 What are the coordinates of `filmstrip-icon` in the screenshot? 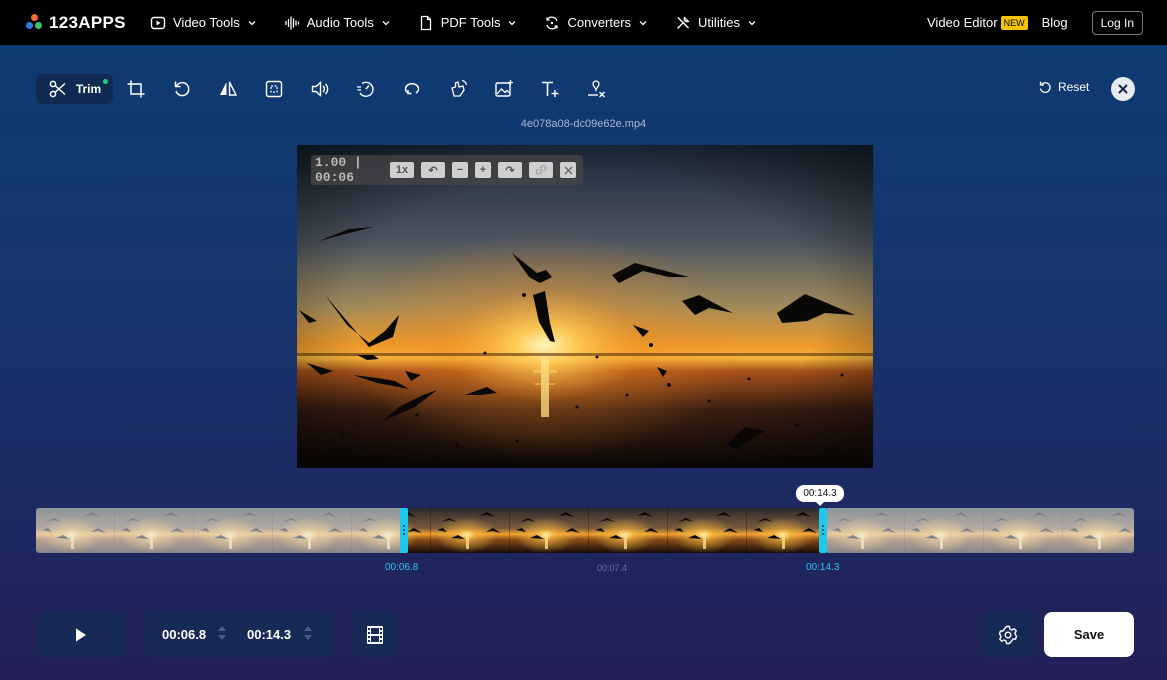 It's located at (374, 634).